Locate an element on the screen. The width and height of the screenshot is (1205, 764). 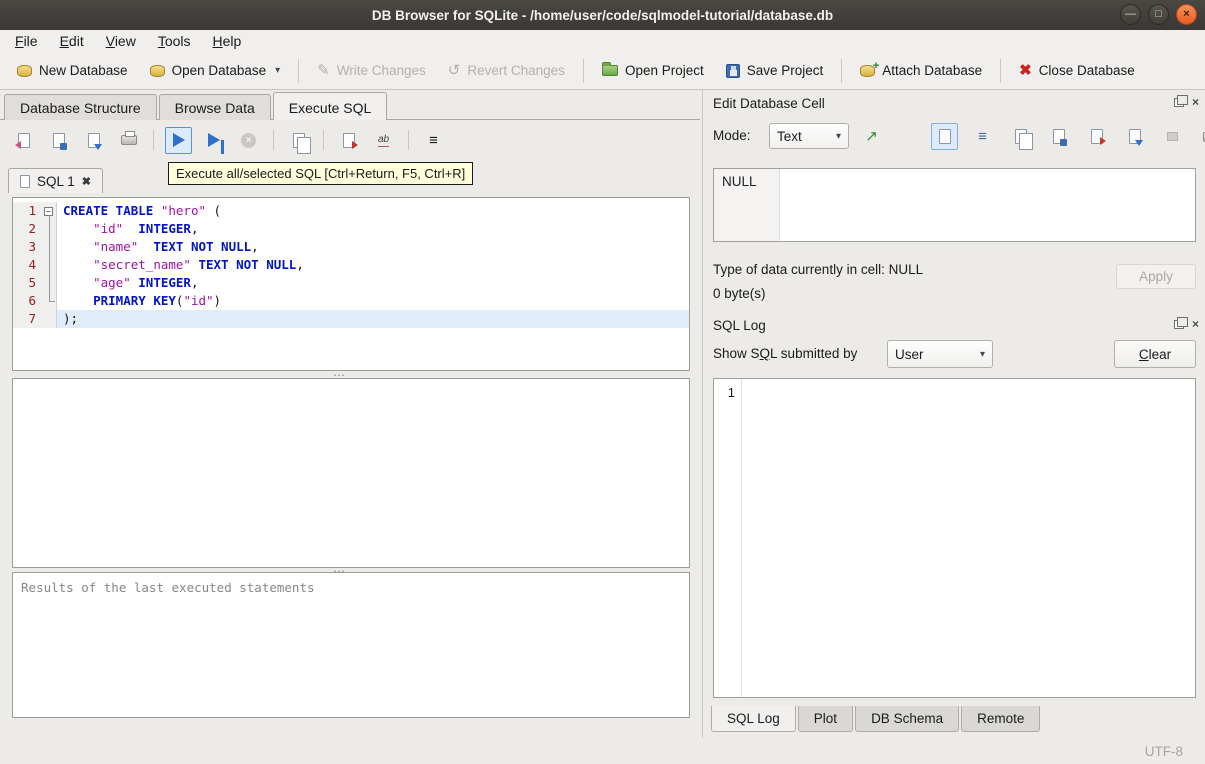
cell-type-info: Type of data currently in cell: NULL is located at coordinates (818, 269).